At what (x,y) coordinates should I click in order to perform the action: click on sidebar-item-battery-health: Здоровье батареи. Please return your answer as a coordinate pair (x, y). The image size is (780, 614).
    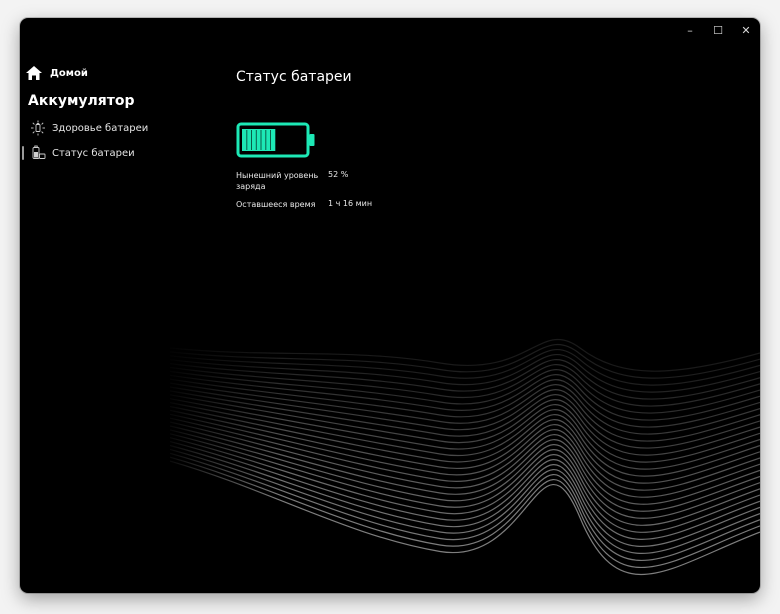
    Looking at the image, I should click on (85, 128).